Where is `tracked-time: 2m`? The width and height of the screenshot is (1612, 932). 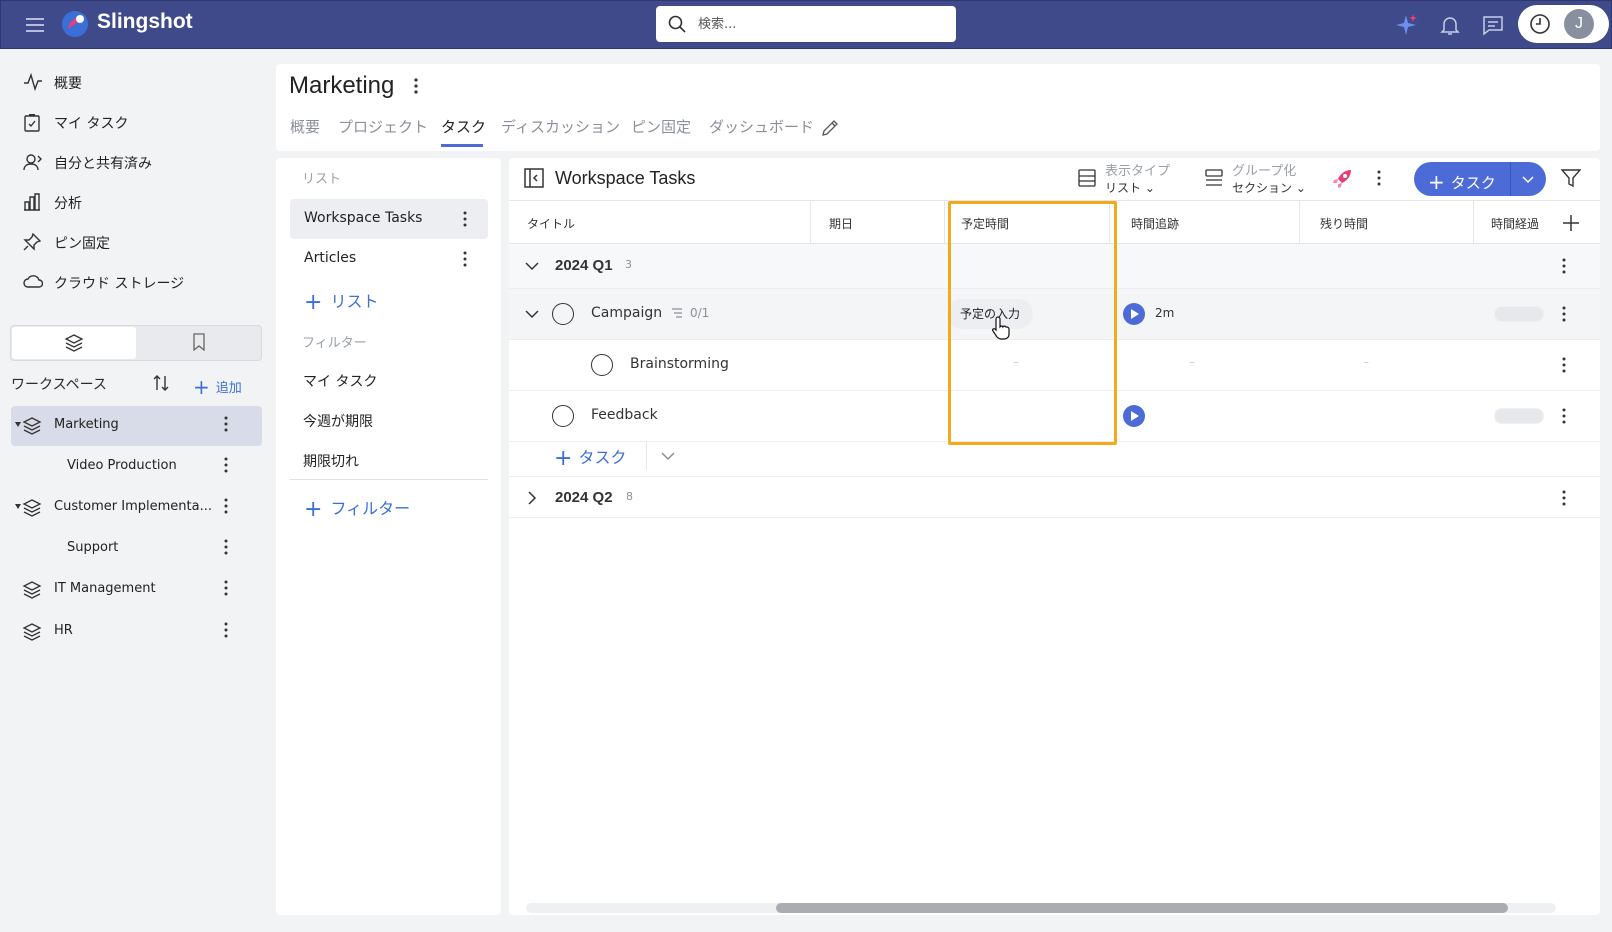
tracked-time: 2m is located at coordinates (1165, 313).